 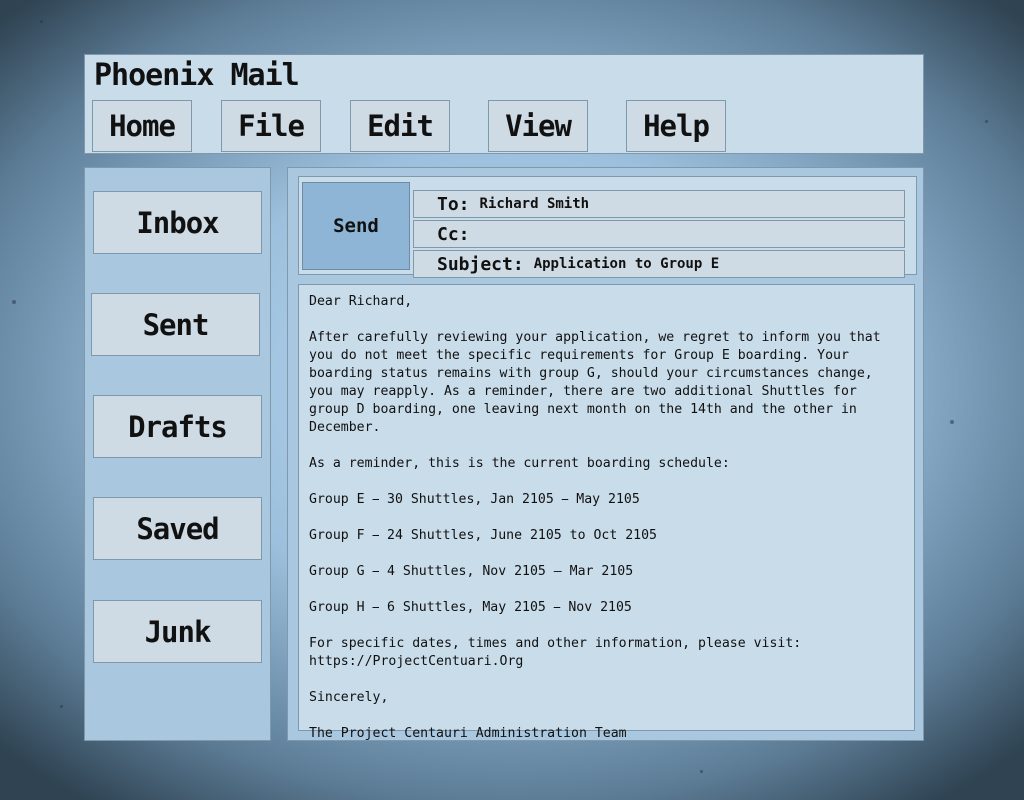 What do you see at coordinates (175, 324) in the screenshot?
I see `sidebar-item-sent: Sent` at bounding box center [175, 324].